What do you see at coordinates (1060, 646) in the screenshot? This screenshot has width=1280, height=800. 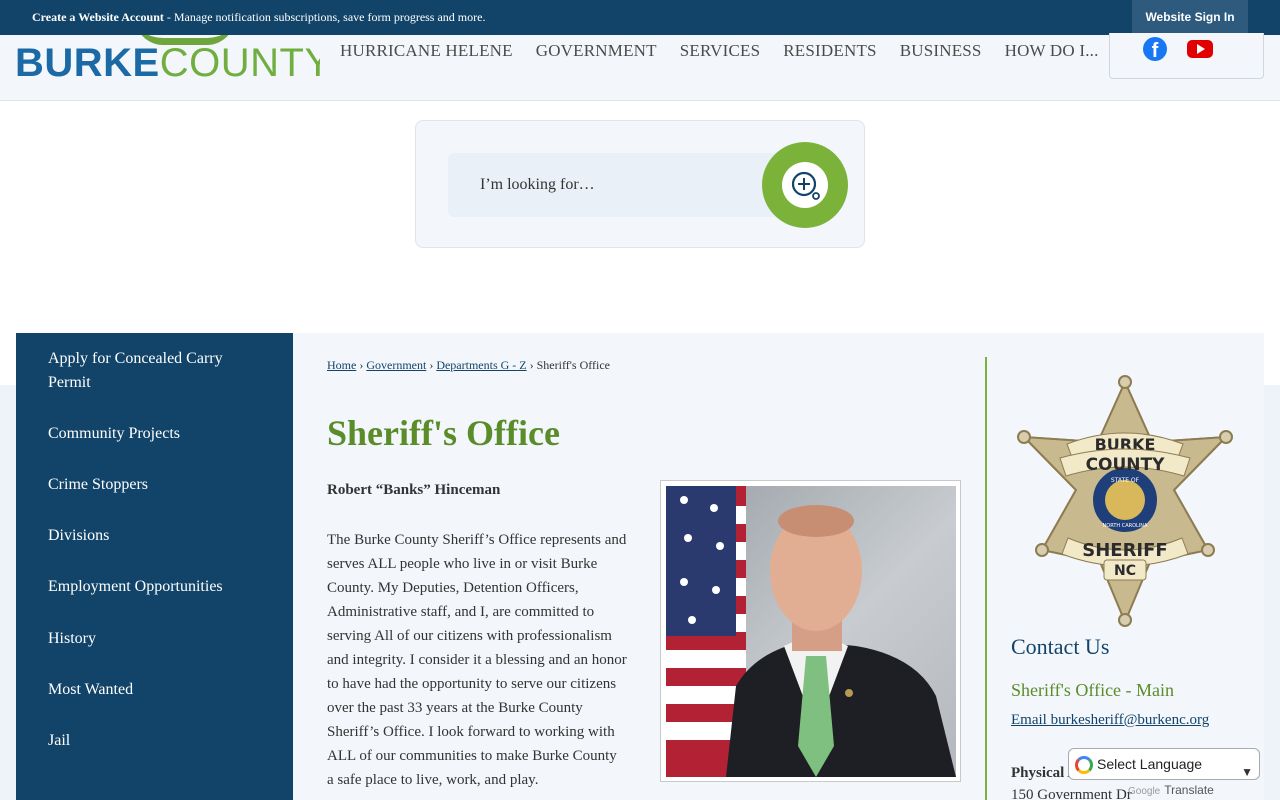 I see `contact-heading: Contact Us` at bounding box center [1060, 646].